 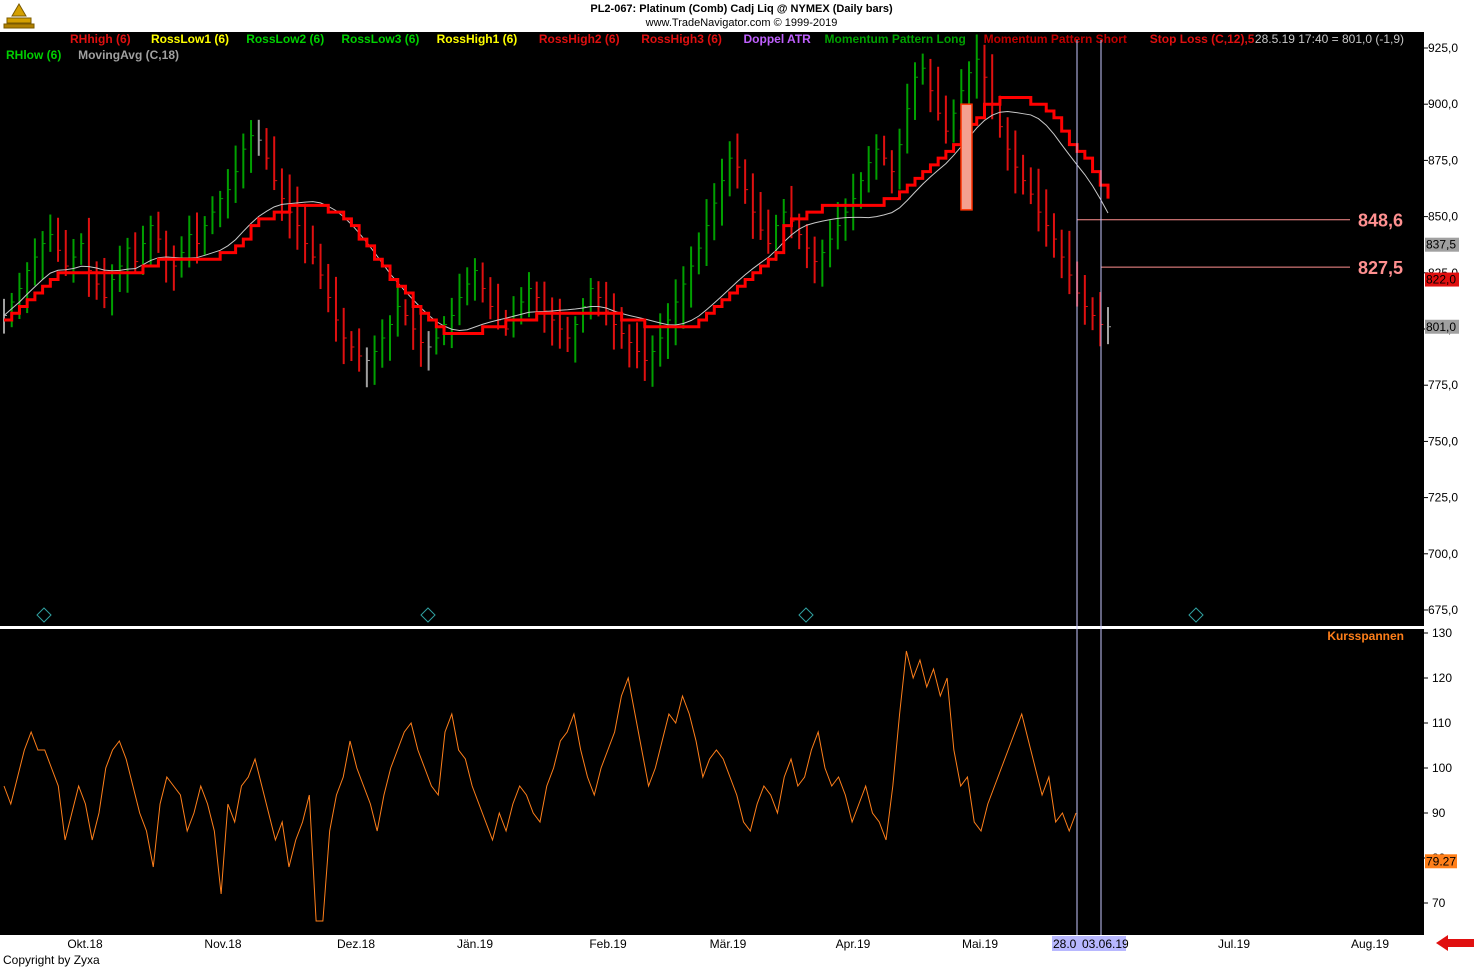 What do you see at coordinates (1234, 944) in the screenshot?
I see `time-tick-label: Jul.19` at bounding box center [1234, 944].